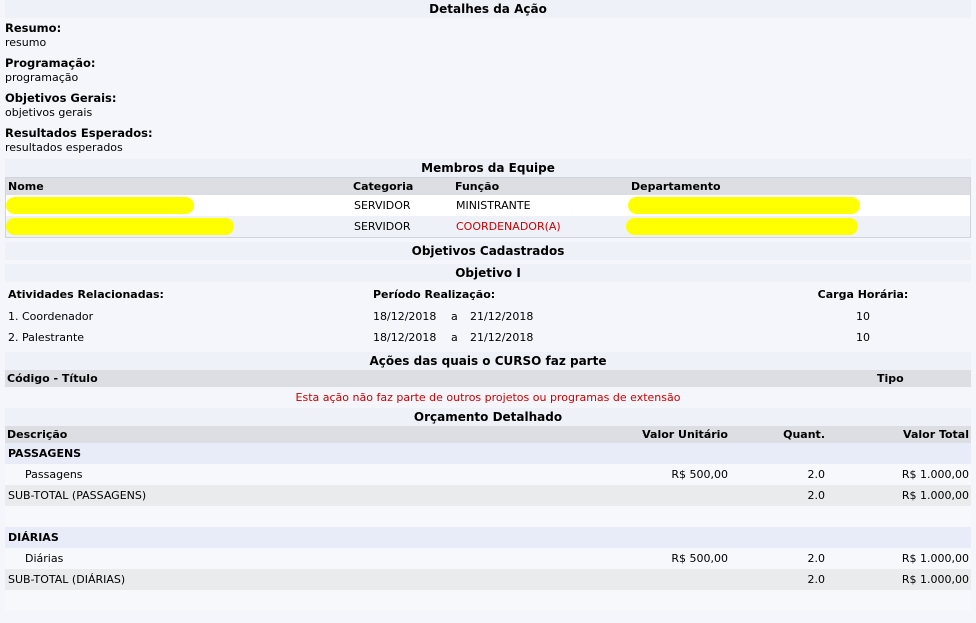 The width and height of the screenshot is (976, 623). I want to click on section-title-objetivo-i: Objetivo I, so click(488, 273).